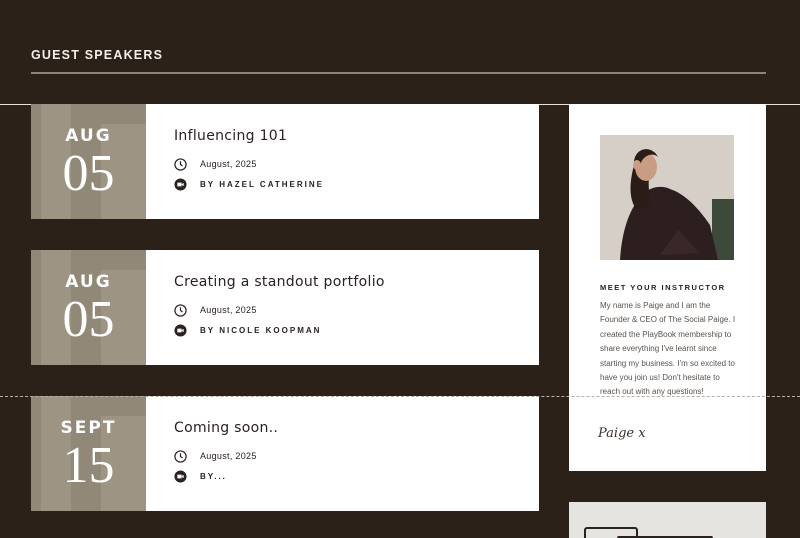  I want to click on event-speaker: BY HAZEL CATHERINE, so click(262, 184).